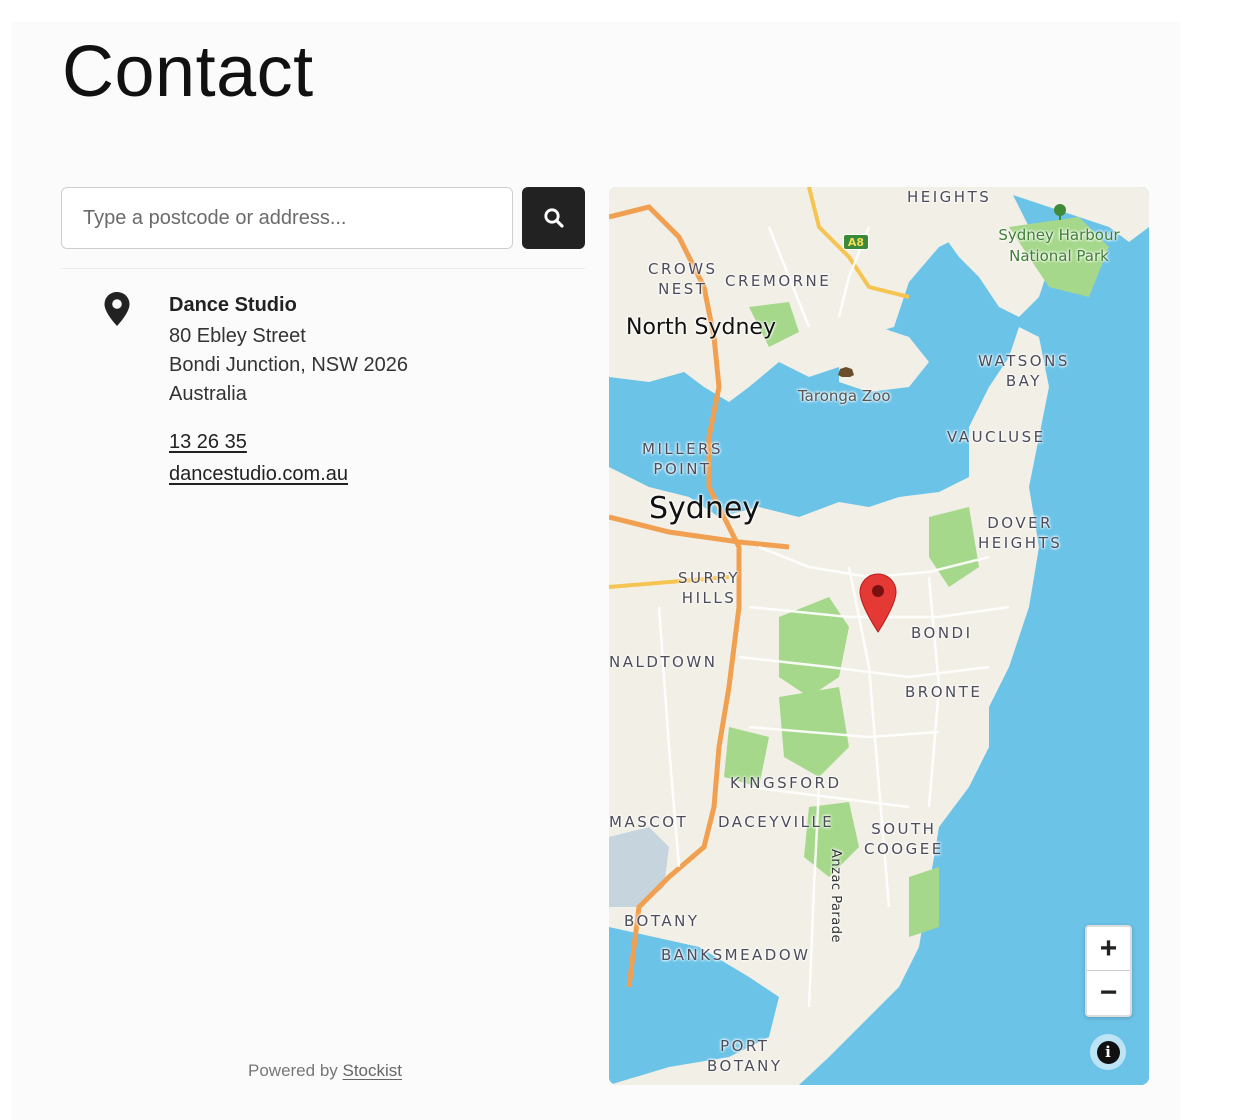 This screenshot has height=1120, width=1255. What do you see at coordinates (1024, 371) in the screenshot?
I see `map-label-watsons-bay: WATSONS BAY` at bounding box center [1024, 371].